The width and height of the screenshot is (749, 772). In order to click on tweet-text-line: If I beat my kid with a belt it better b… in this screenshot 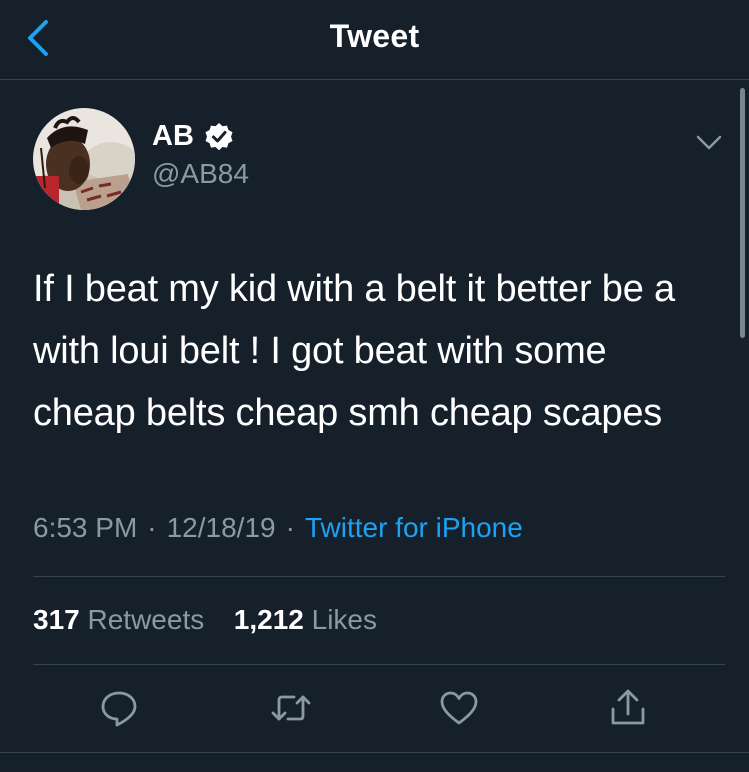, I will do `click(354, 289)`.